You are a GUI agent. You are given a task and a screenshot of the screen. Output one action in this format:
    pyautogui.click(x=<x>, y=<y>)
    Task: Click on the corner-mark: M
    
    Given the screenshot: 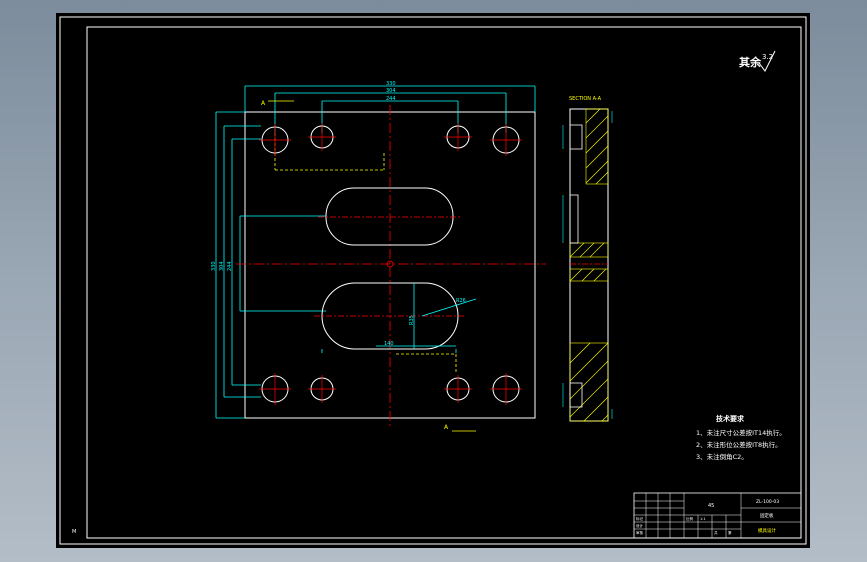 What is the action you would take?
    pyautogui.click(x=74, y=532)
    